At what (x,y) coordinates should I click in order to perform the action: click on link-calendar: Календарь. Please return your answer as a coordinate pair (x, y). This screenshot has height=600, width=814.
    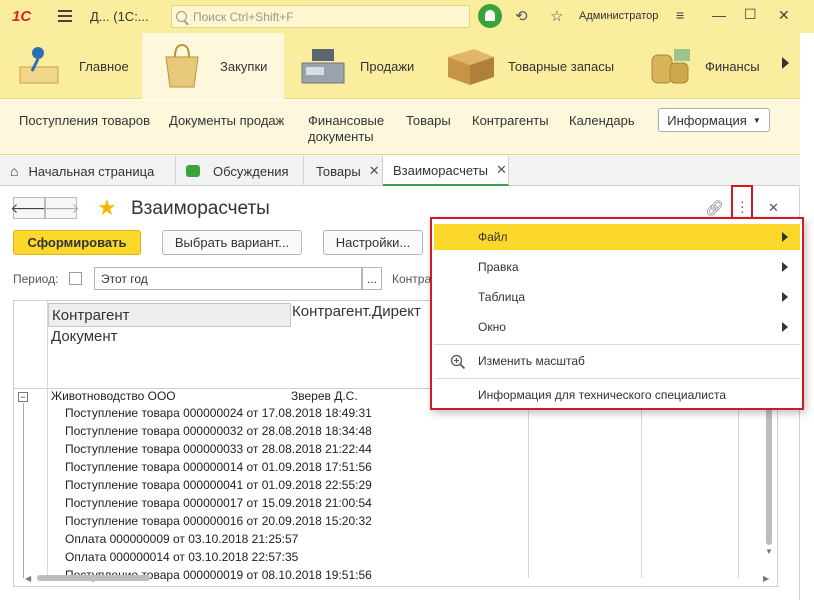
    Looking at the image, I should click on (602, 121).